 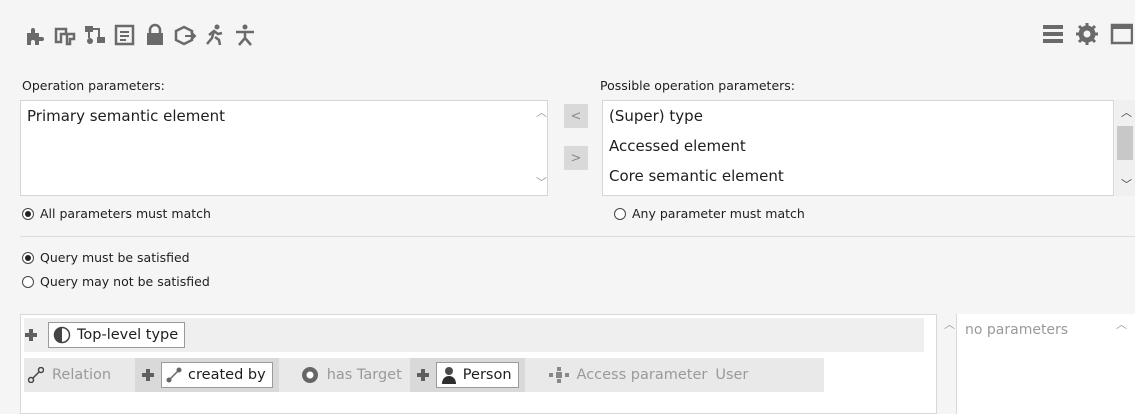 I want to click on root-type-row: Top-level type, so click(x=474, y=335).